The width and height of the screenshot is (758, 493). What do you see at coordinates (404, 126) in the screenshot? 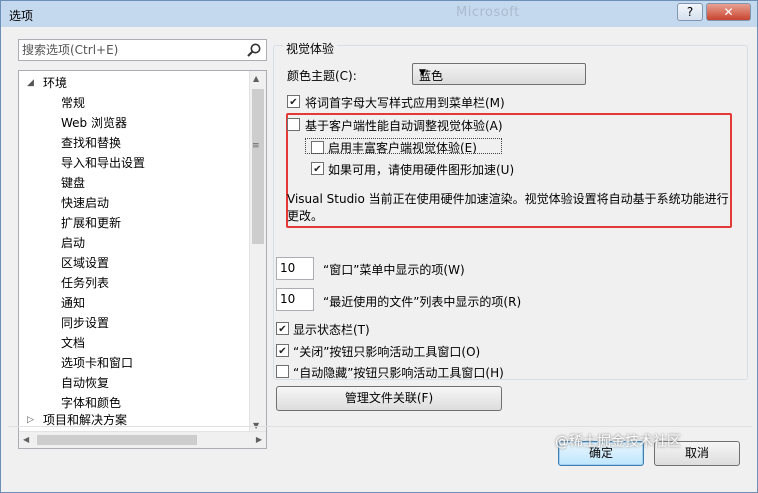
I see `auto-adjust-label: 基于客户端性能自动调整视觉体验(A)` at bounding box center [404, 126].